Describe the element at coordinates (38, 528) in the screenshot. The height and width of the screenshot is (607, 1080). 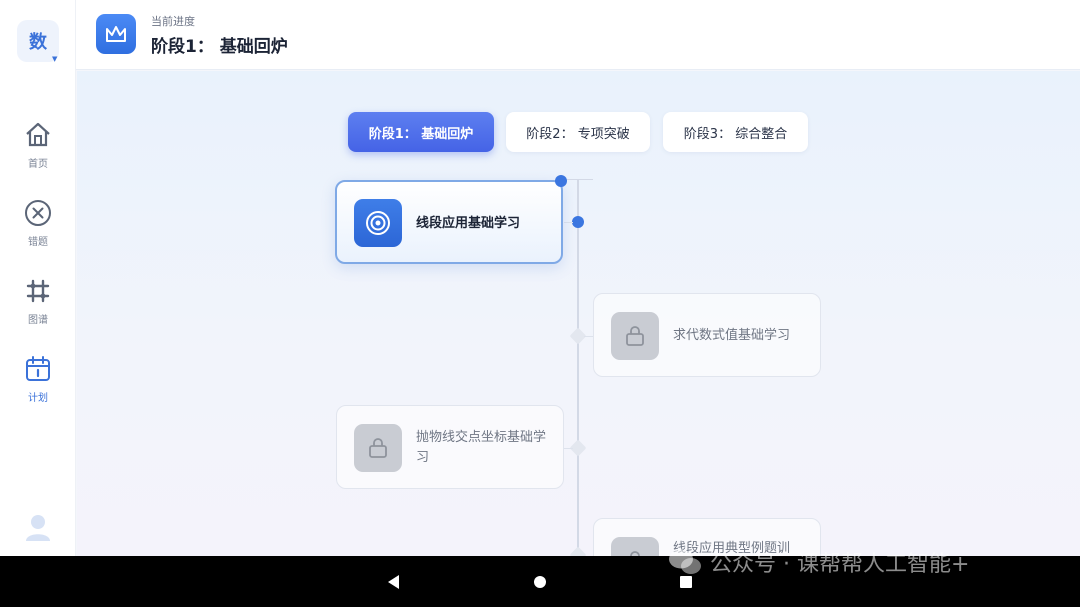
I see `user-avatar-icon` at that location.